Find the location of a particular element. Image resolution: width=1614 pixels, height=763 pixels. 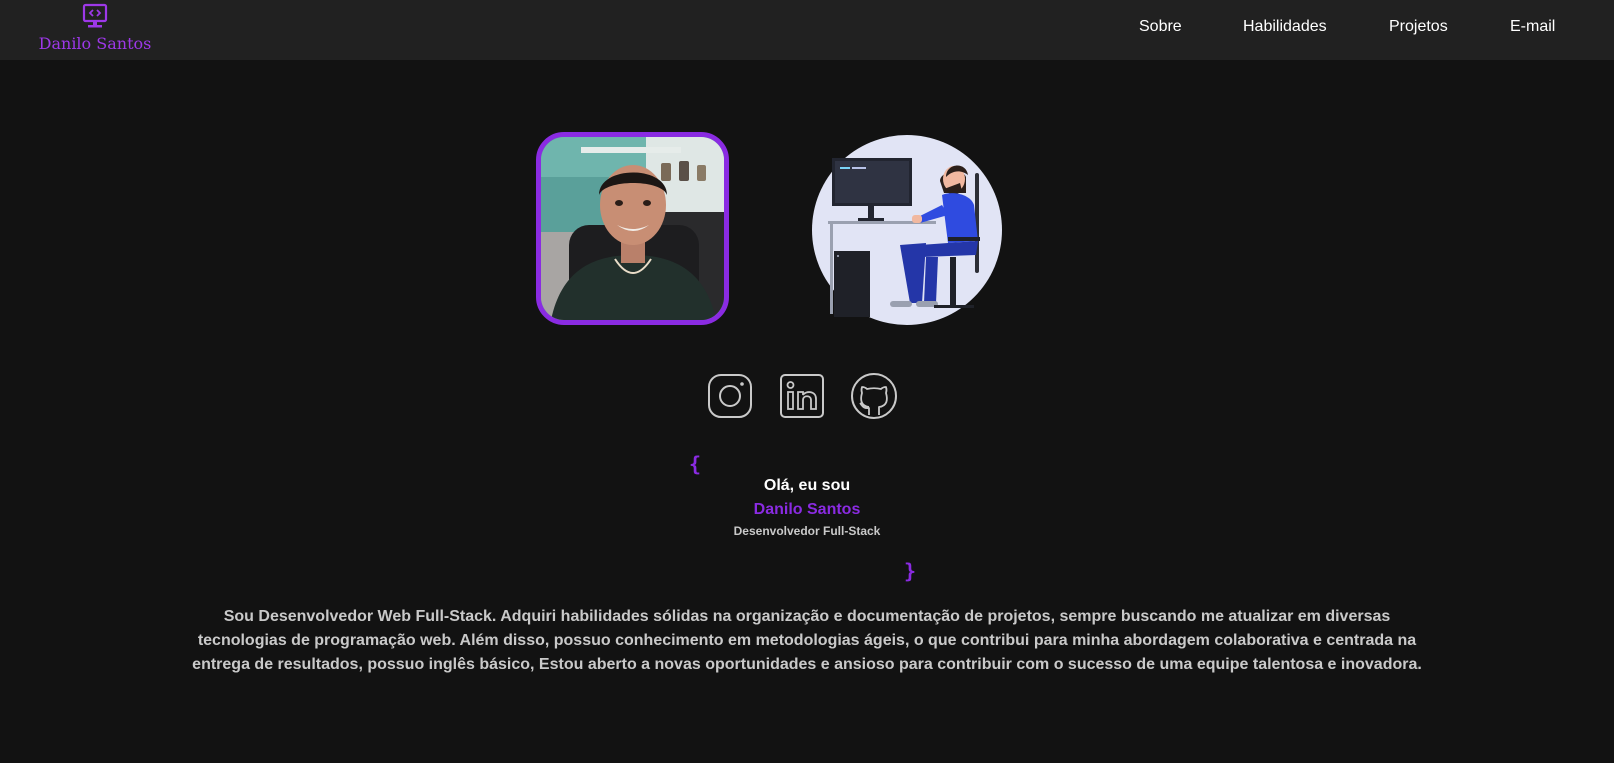

profile-photo-image is located at coordinates (632, 228).